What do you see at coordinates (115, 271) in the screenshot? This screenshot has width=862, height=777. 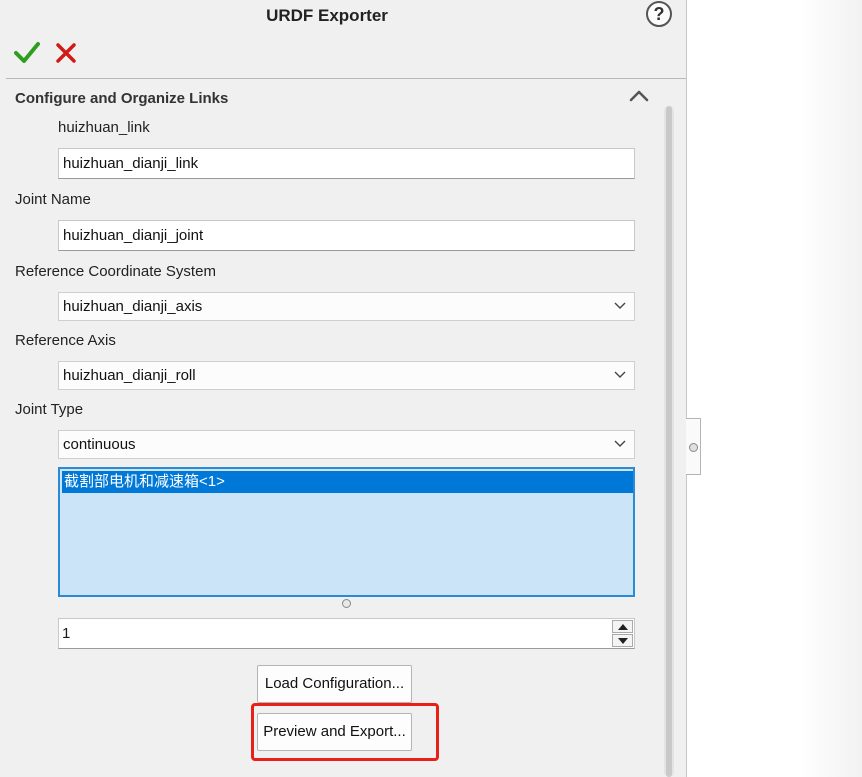 I see `ref-coord-label: Reference Coordinate System` at bounding box center [115, 271].